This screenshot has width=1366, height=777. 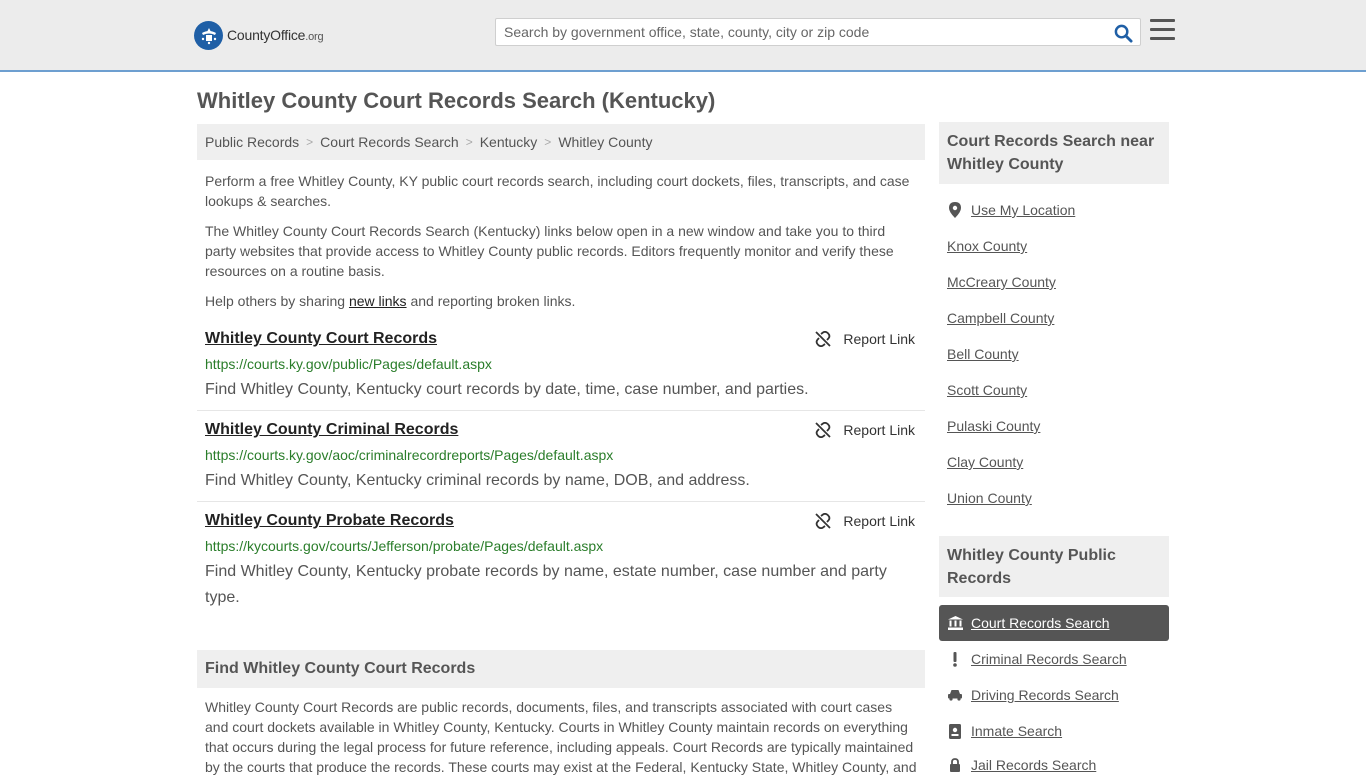 I want to click on sidebar-jail-records-search: Jail Records Search, so click(x=1021, y=765).